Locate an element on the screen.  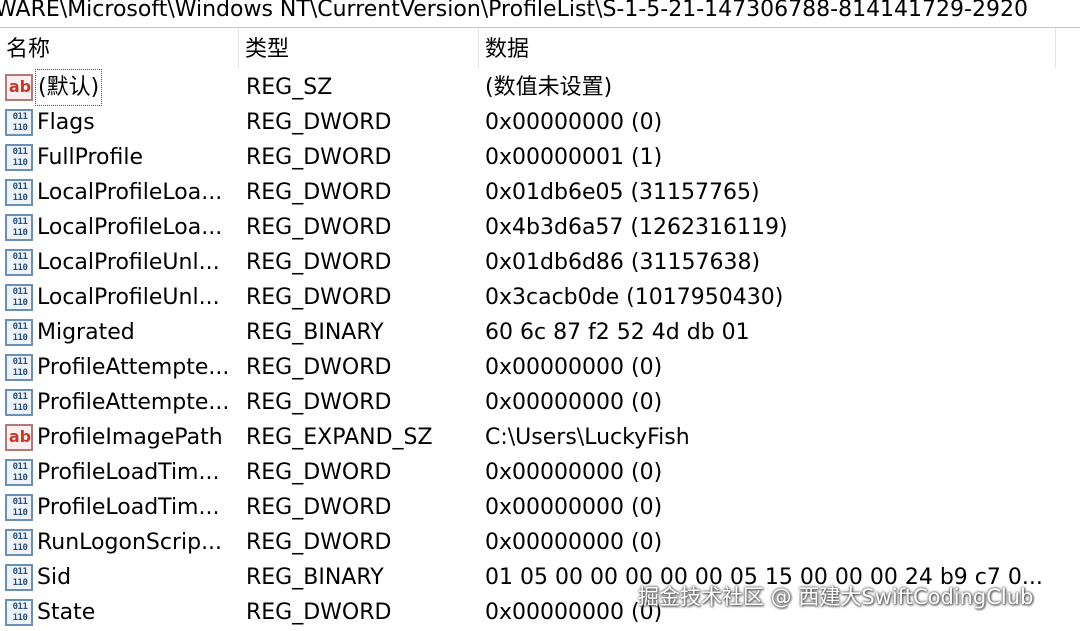
value-data: 60 6c 87 f2 52 4d db 01 is located at coordinates (617, 332).